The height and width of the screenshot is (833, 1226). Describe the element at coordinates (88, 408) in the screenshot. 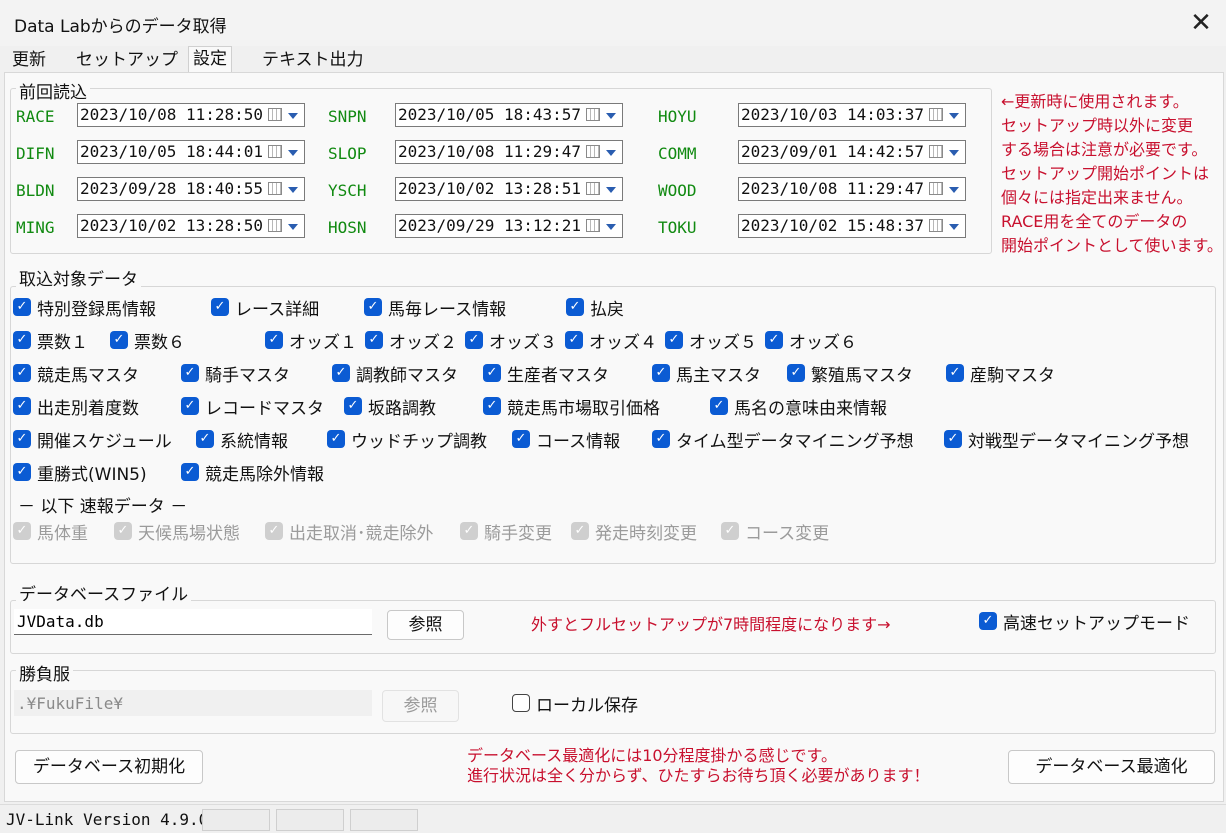

I see `target-checkbox-label: 出走別着度数` at that location.